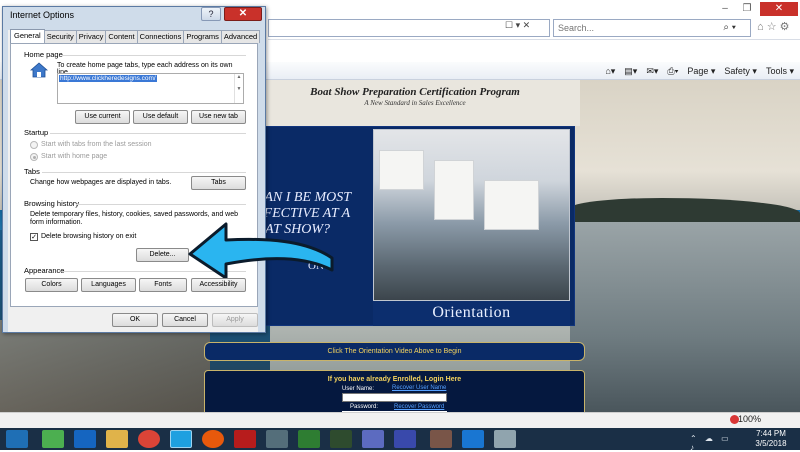 The image size is (800, 452). Describe the element at coordinates (747, 9) in the screenshot. I see `restore-icon: ❐` at that location.